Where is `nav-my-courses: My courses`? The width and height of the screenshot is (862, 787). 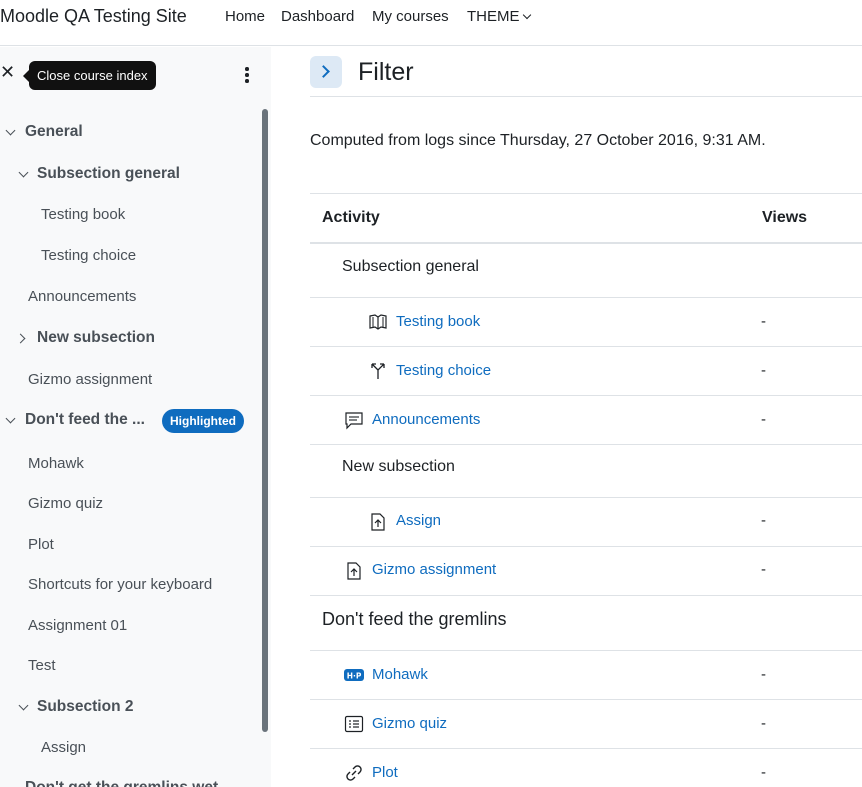
nav-my-courses: My courses is located at coordinates (410, 16).